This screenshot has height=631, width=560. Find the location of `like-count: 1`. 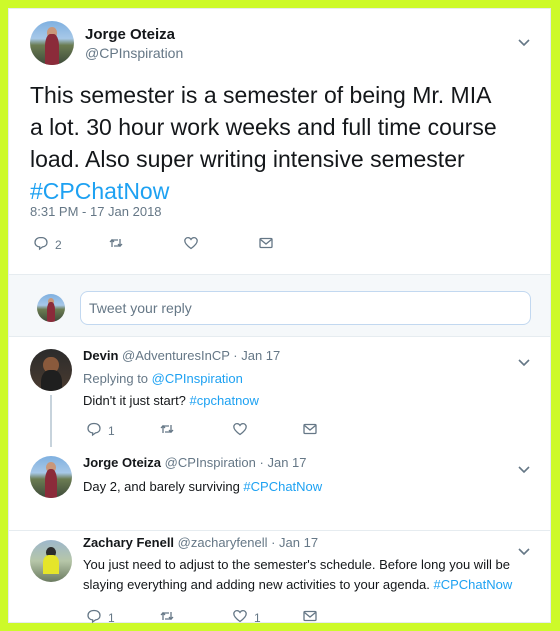

like-count: 1 is located at coordinates (257, 617).